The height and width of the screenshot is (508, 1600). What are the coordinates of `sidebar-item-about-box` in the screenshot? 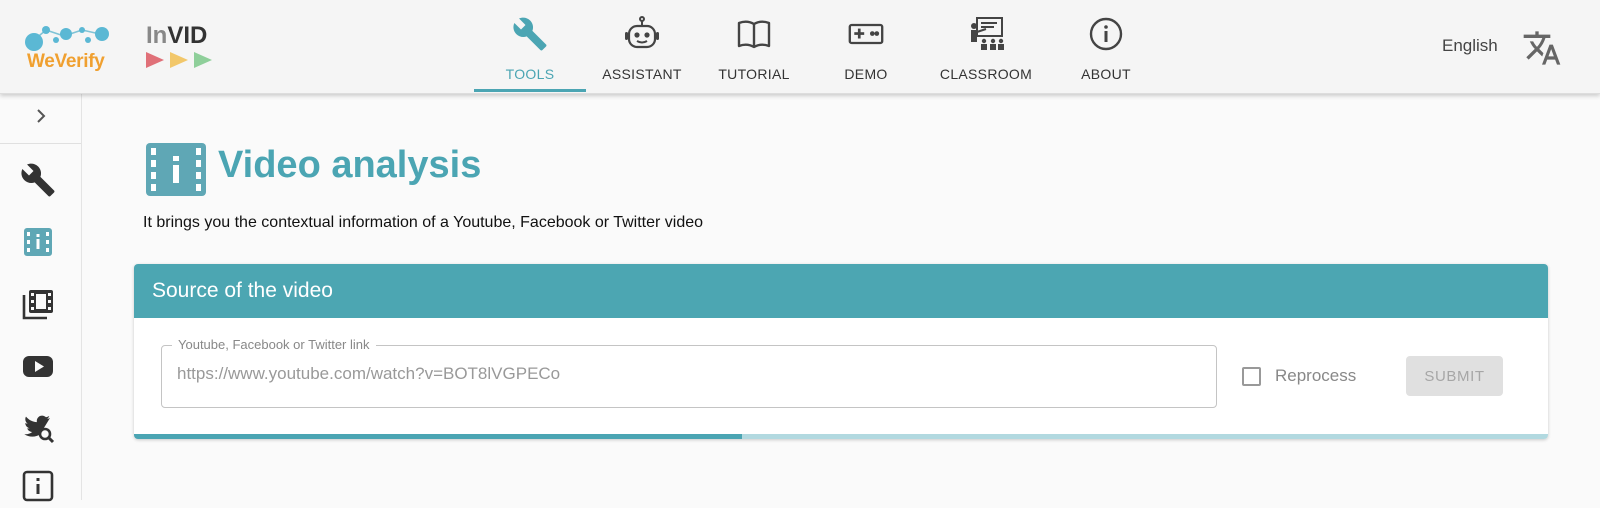 It's located at (40, 488).